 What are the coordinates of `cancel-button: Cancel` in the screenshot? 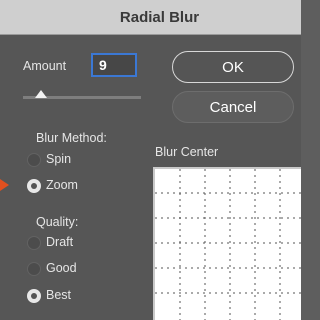 It's located at (233, 107).